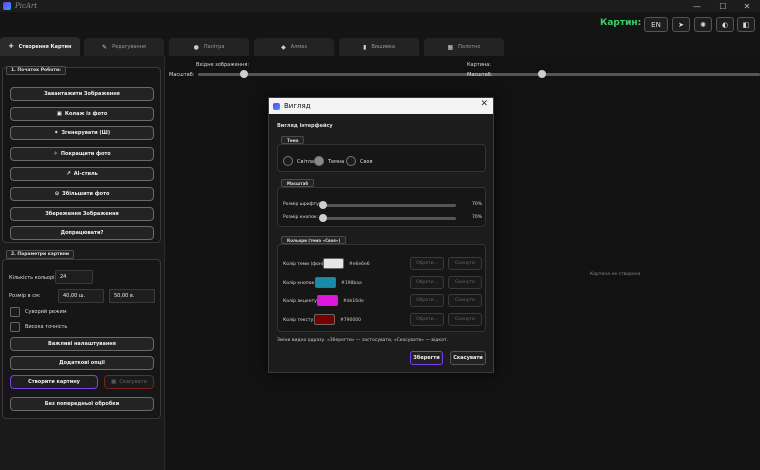  I want to click on upscale-button: ⊙ Збільшити фото, so click(82, 194).